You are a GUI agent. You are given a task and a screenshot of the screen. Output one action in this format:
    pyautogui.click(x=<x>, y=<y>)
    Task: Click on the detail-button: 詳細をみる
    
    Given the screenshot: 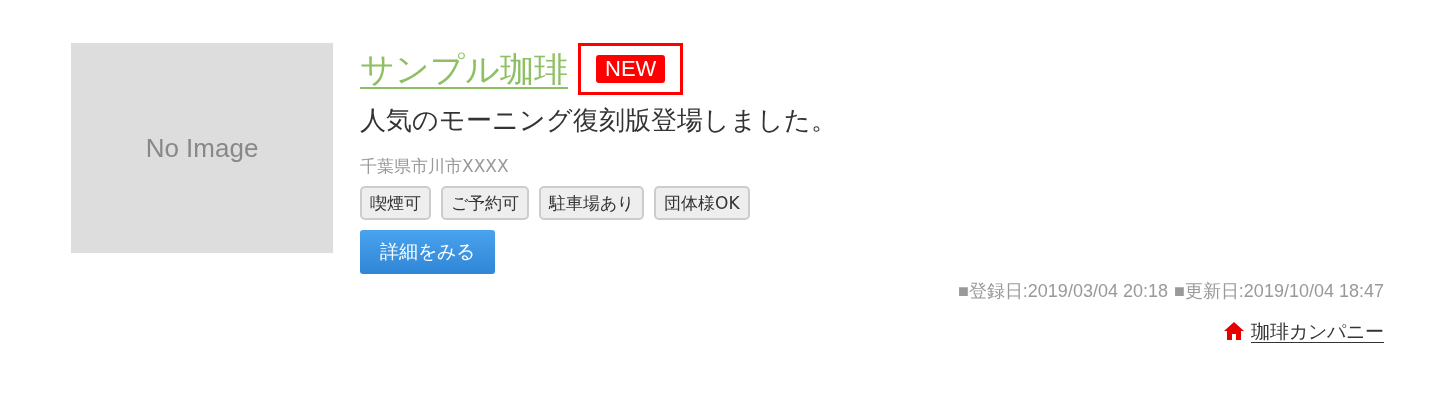 What is the action you would take?
    pyautogui.click(x=427, y=251)
    